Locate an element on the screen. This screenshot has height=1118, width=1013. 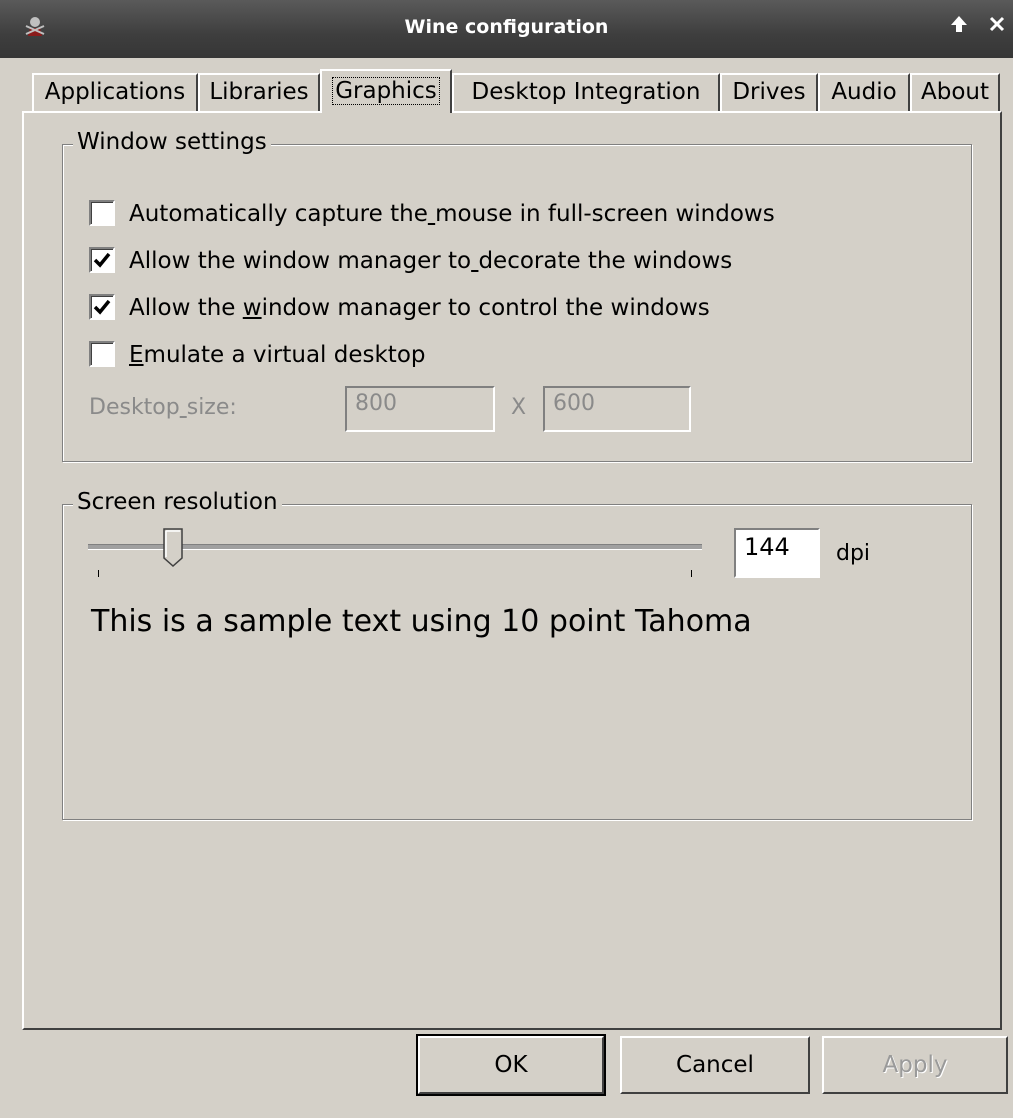
window-title: Wine configuration is located at coordinates (506, 27).